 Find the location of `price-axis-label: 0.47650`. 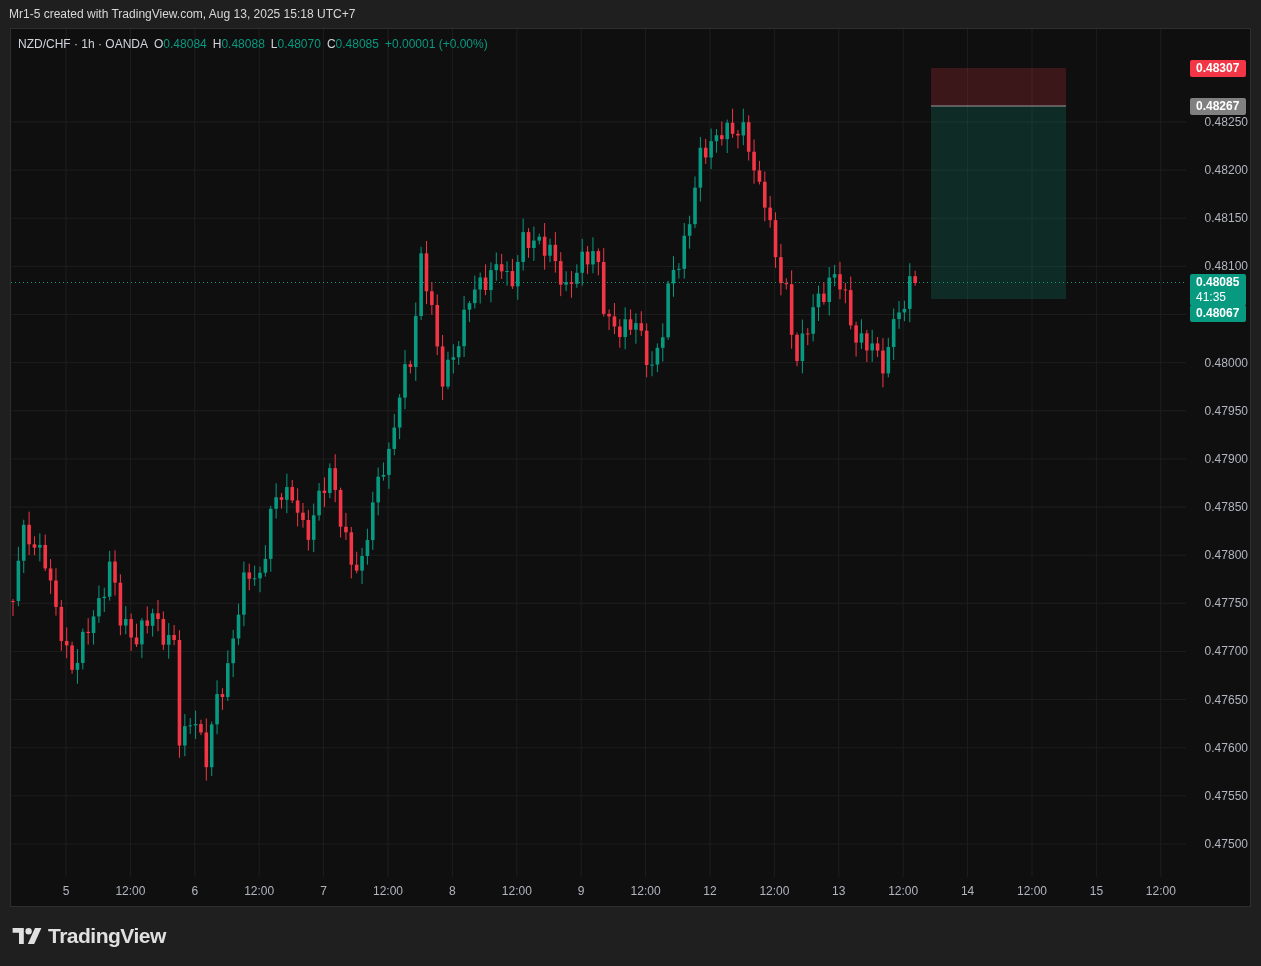

price-axis-label: 0.47650 is located at coordinates (1225, 699).